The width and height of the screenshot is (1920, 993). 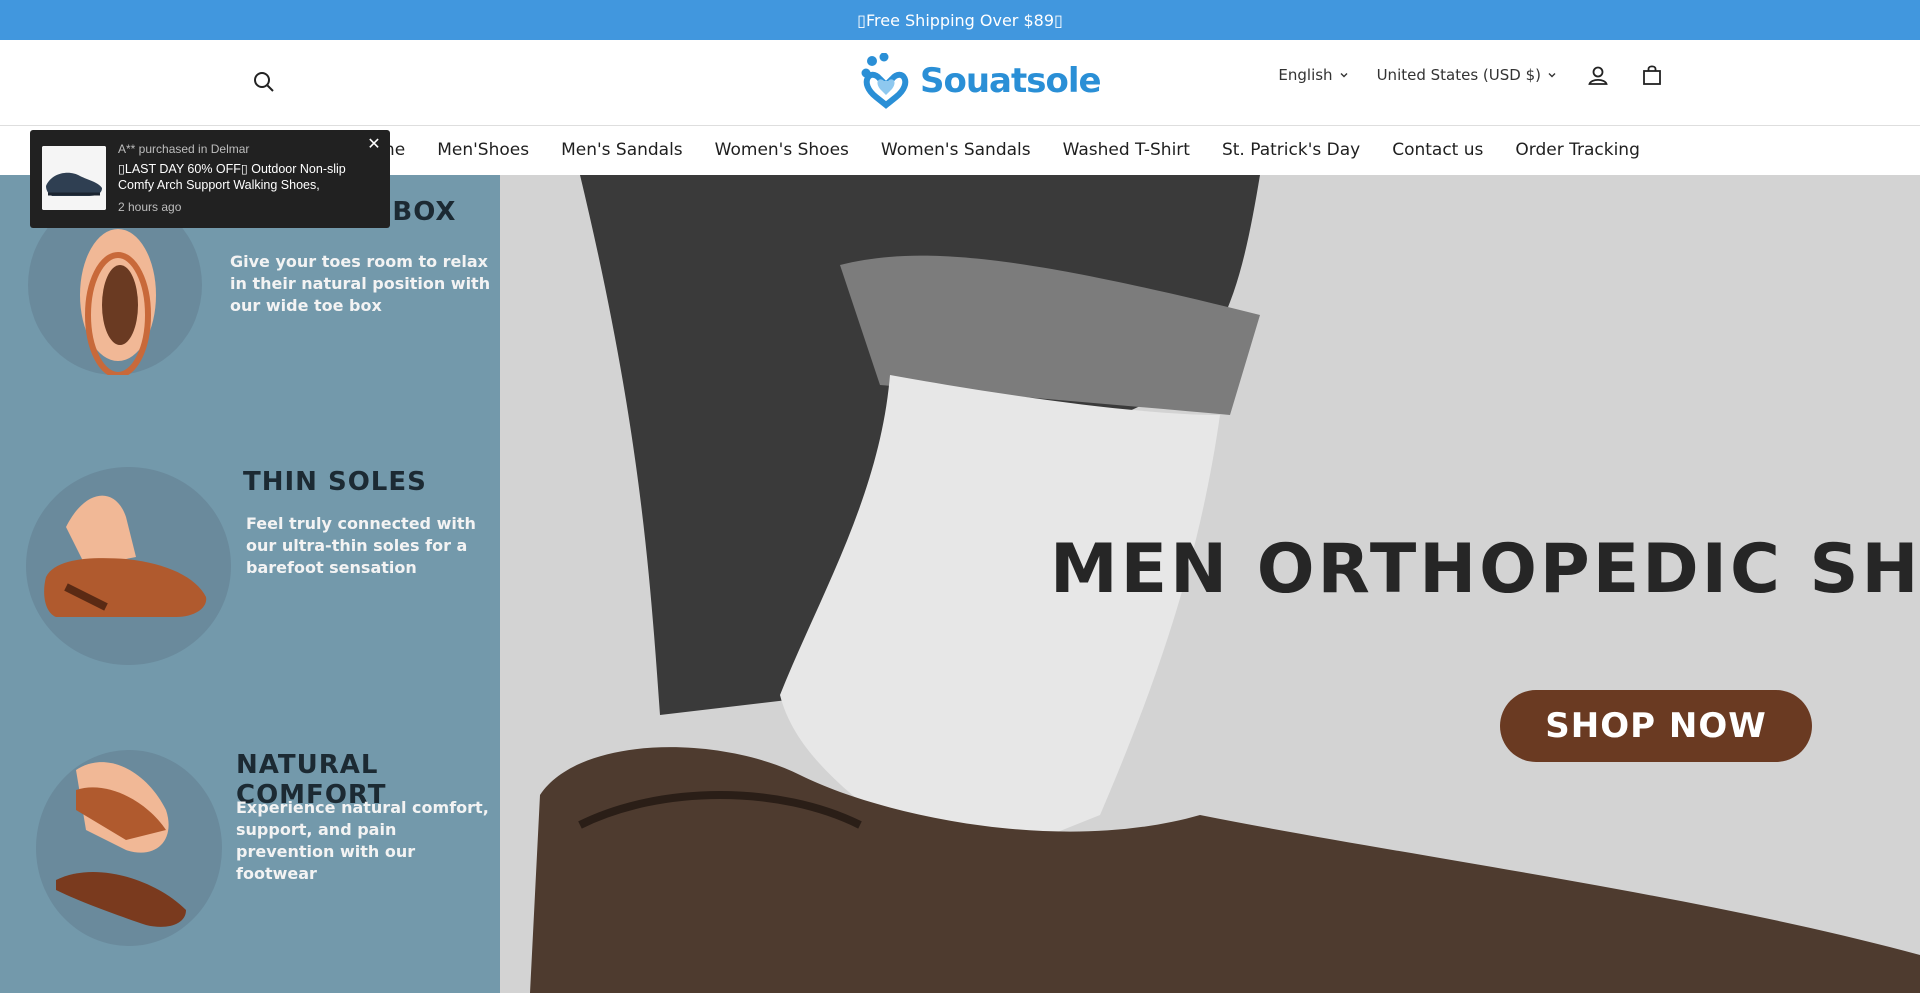 I want to click on feature-image-thin-soles, so click(x=128, y=566).